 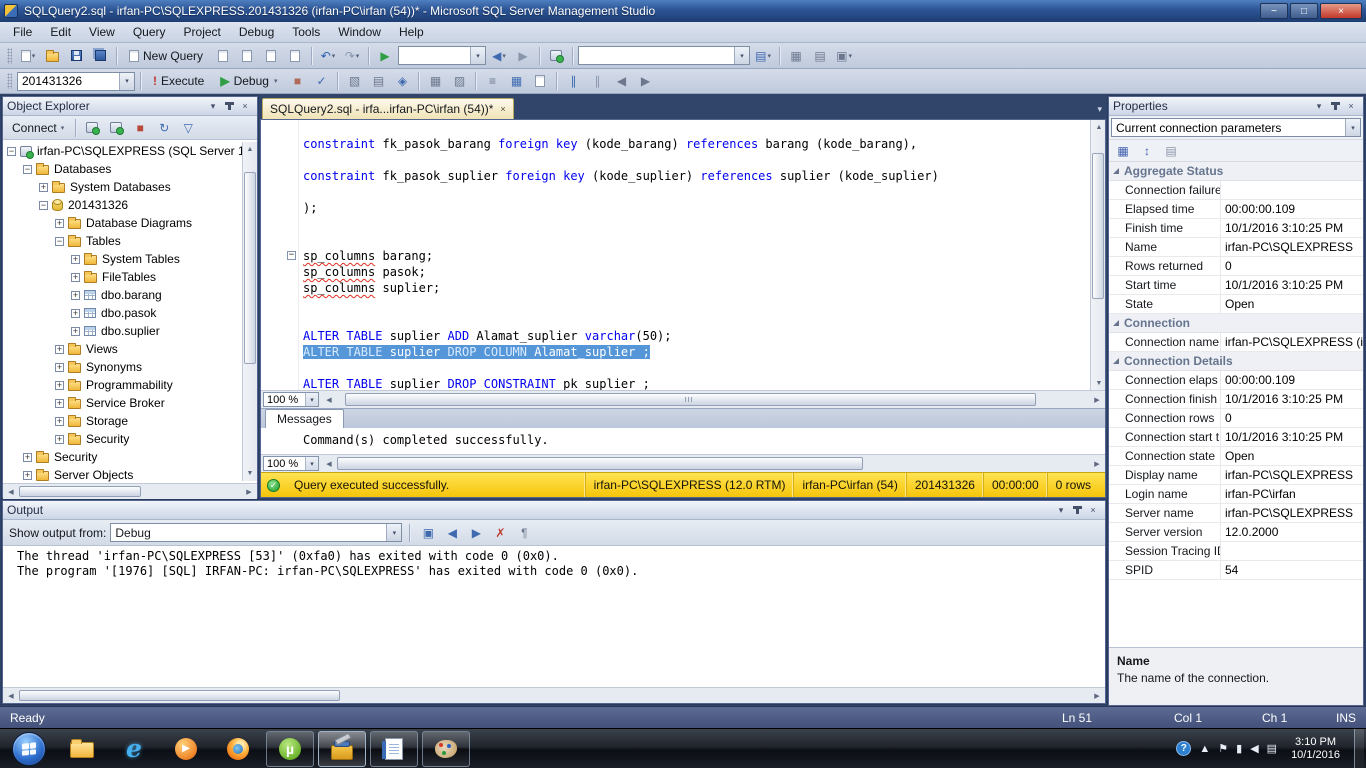 I want to click on property-category: Connection, so click(x=1236, y=323).